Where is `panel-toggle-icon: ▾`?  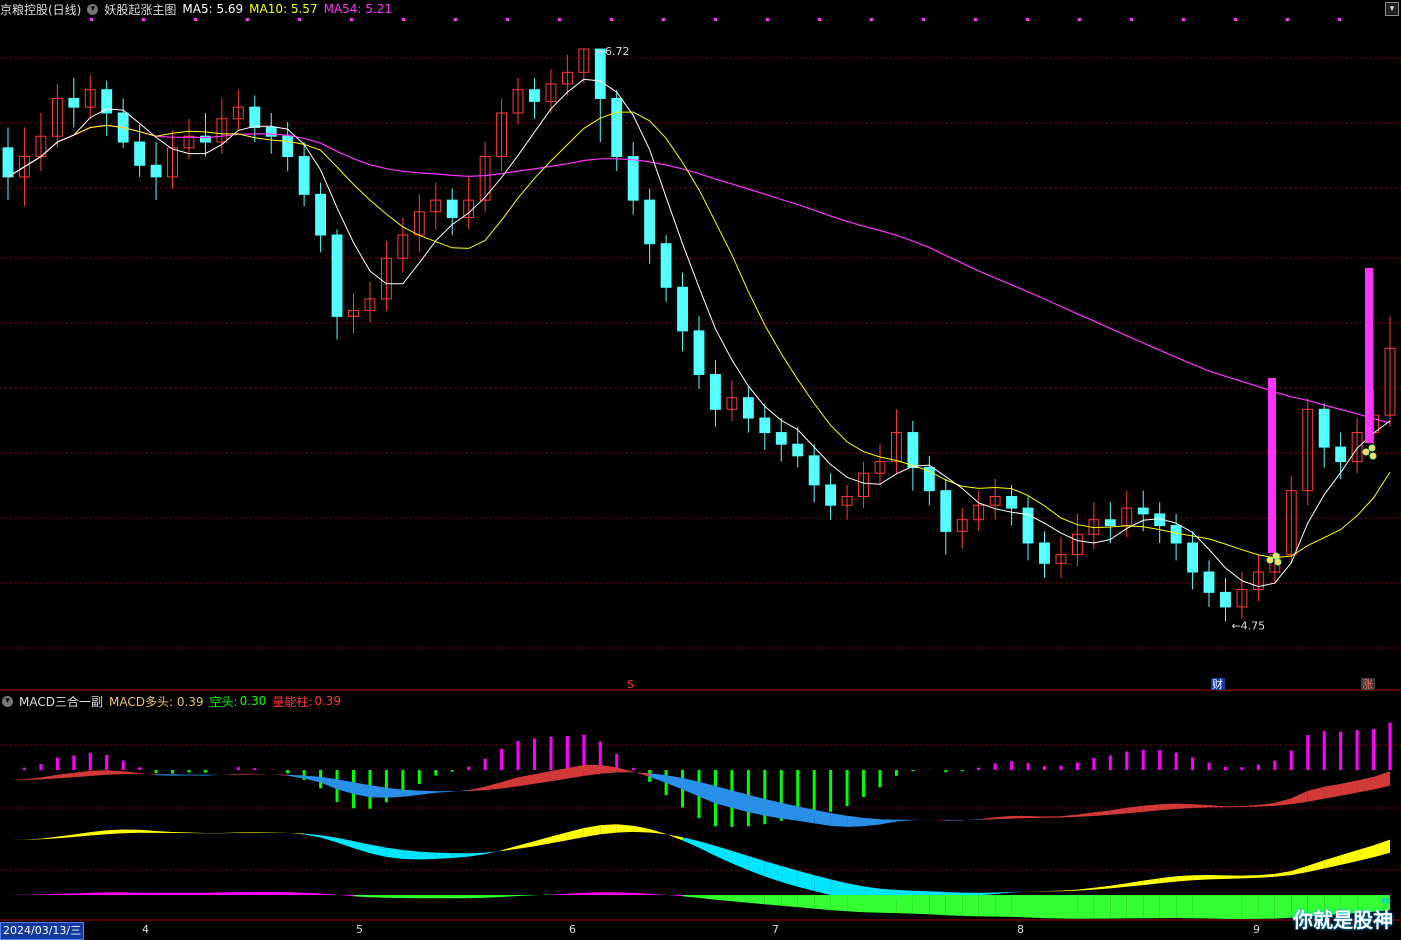 panel-toggle-icon: ▾ is located at coordinates (1392, 9).